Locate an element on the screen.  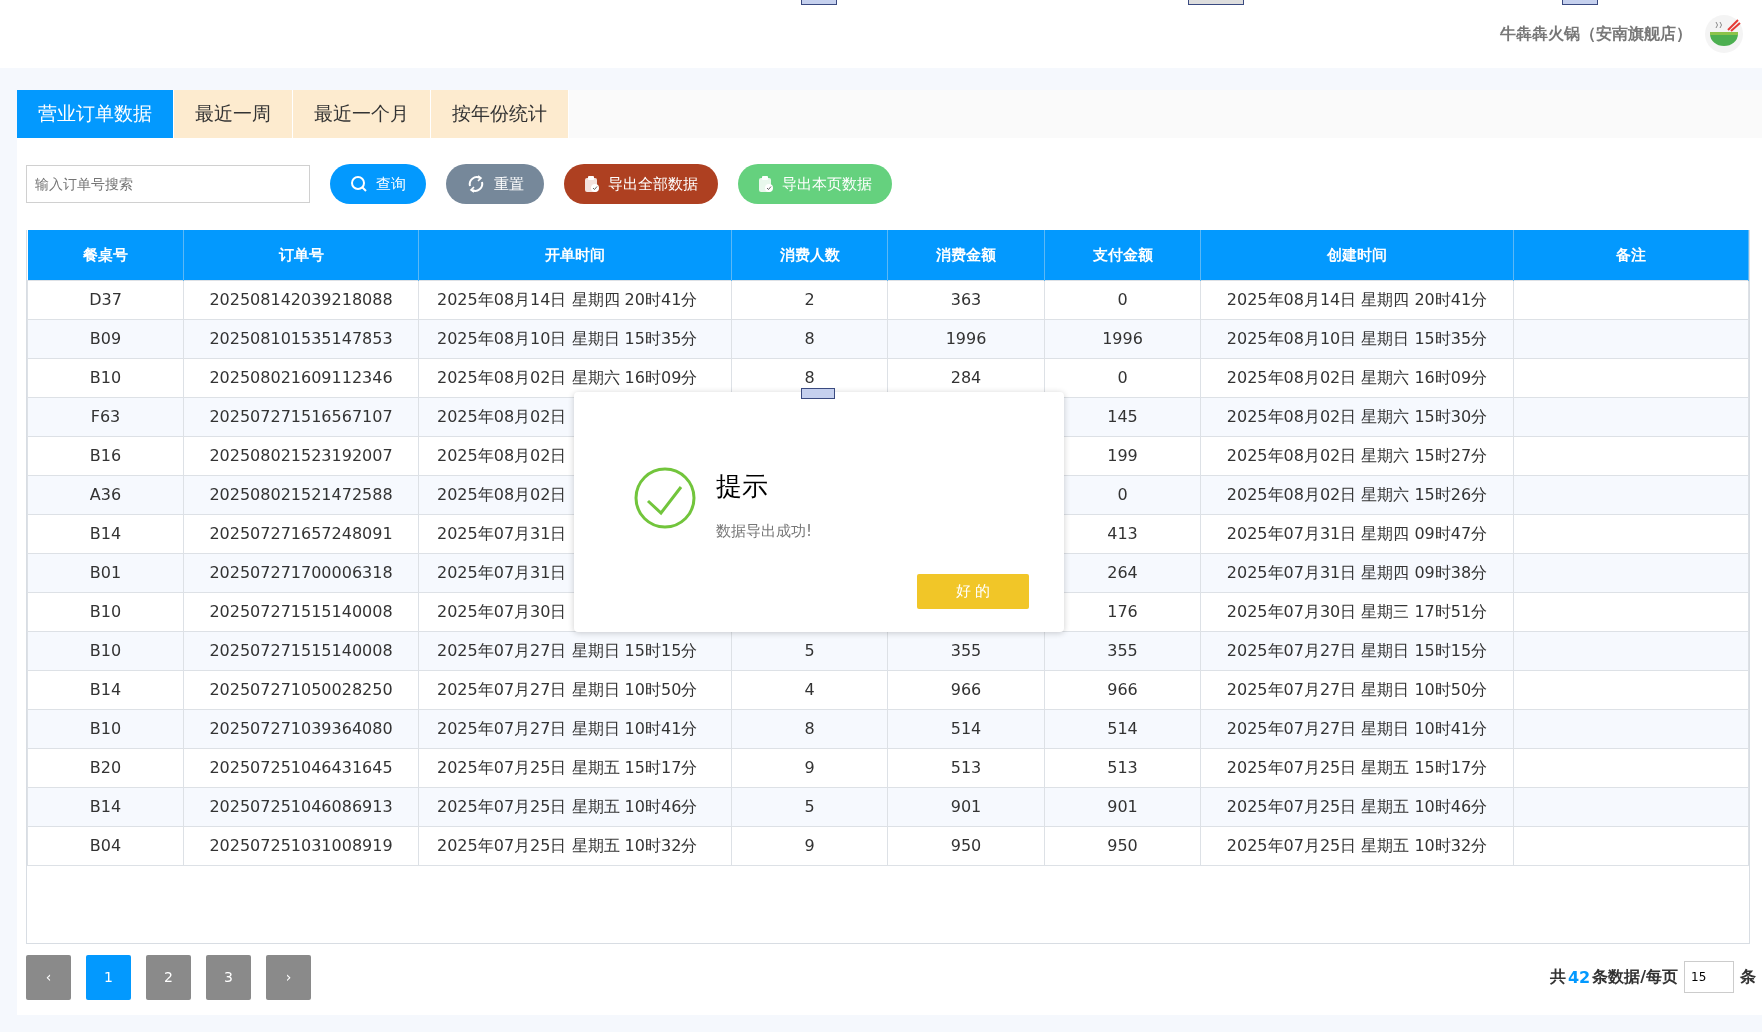
column-header: 备注 is located at coordinates (1631, 255).